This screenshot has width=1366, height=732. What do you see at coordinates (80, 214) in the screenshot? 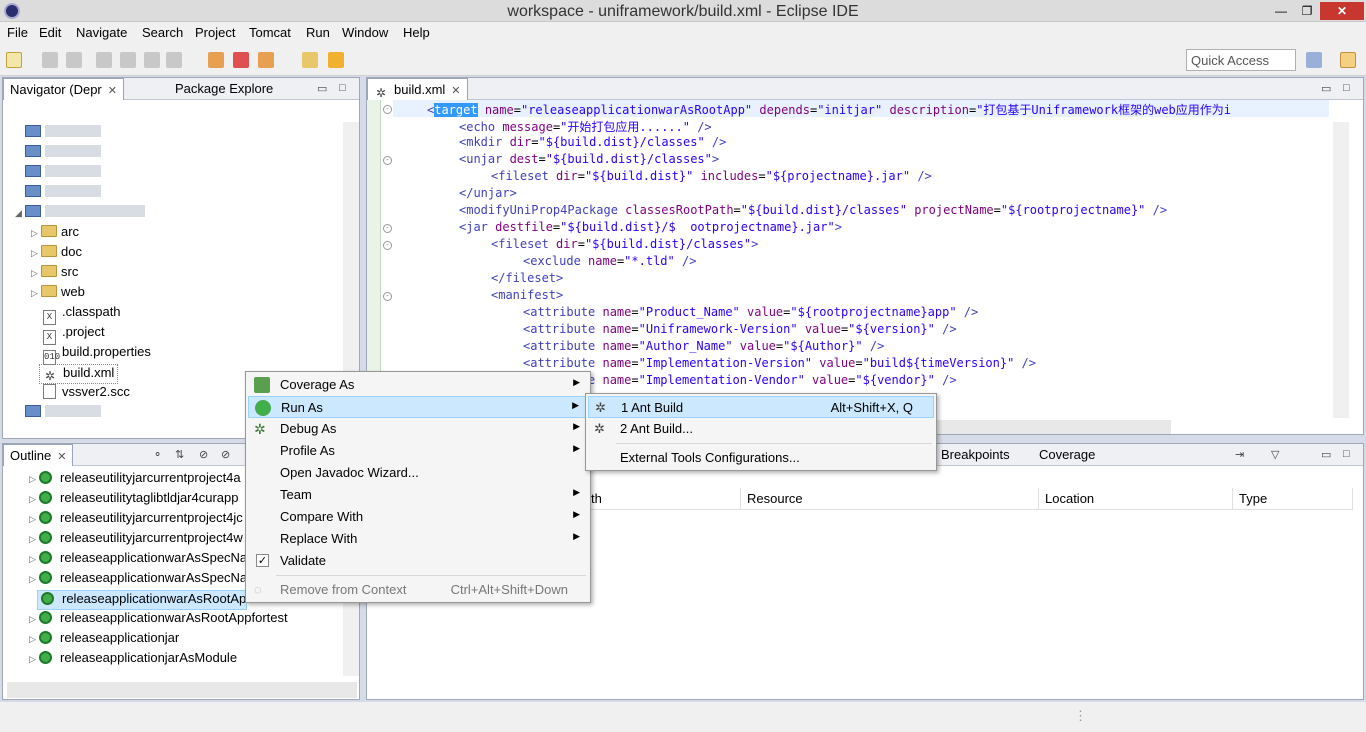
I see `tree-item-project: ◢` at bounding box center [80, 214].